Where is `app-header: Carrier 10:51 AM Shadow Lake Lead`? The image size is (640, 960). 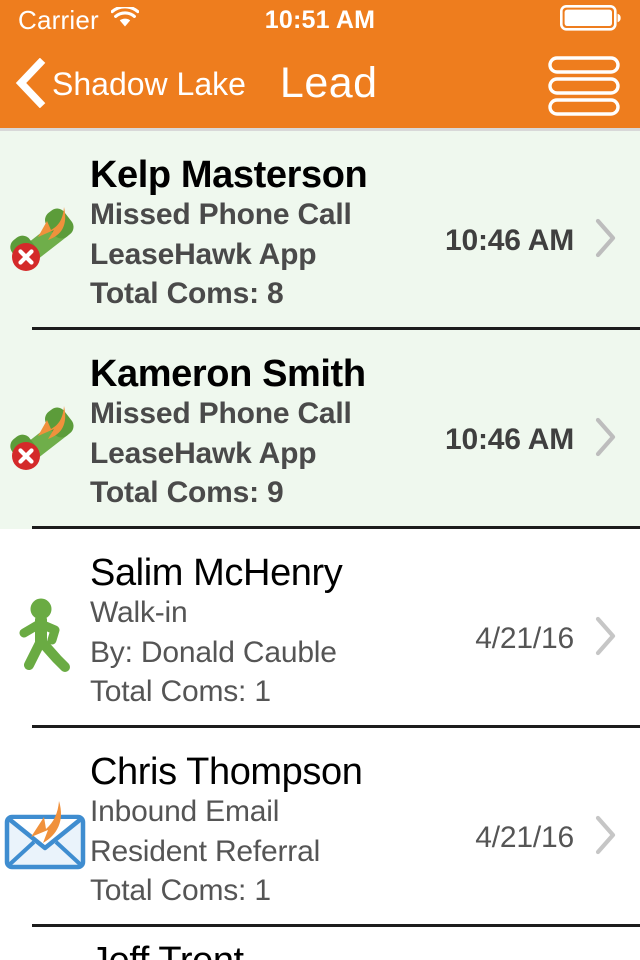
app-header: Carrier 10:51 AM Shadow Lake Lead is located at coordinates (320, 65).